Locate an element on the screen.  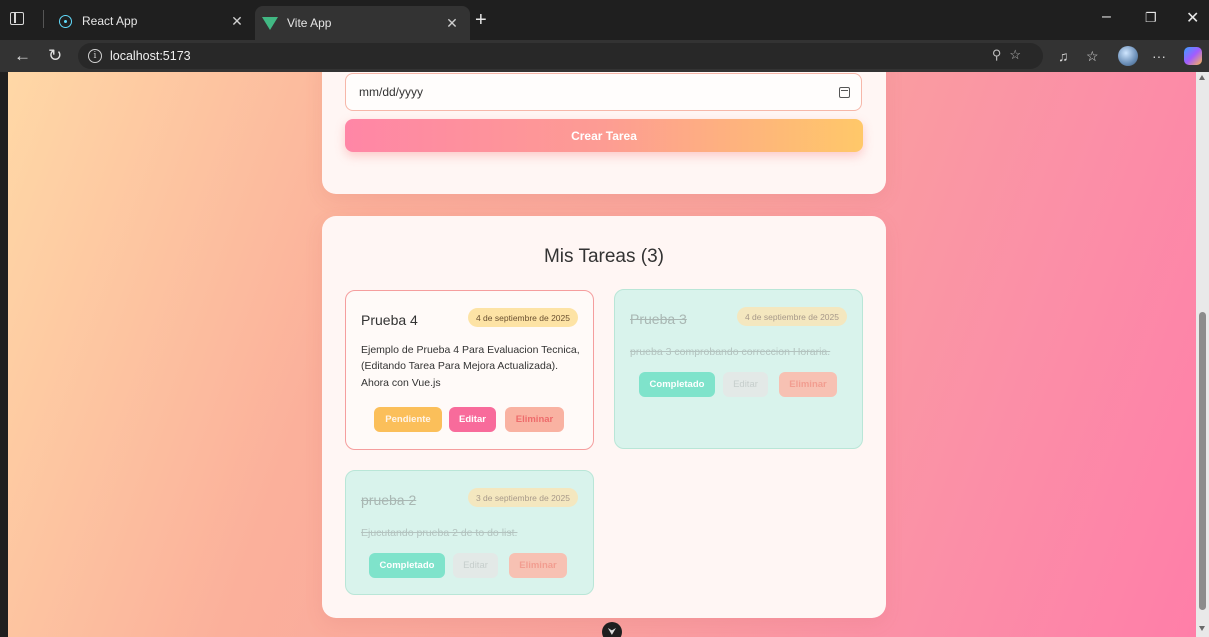
task-description: Ejucutando prueba 2 de to do list. is located at coordinates (439, 533).